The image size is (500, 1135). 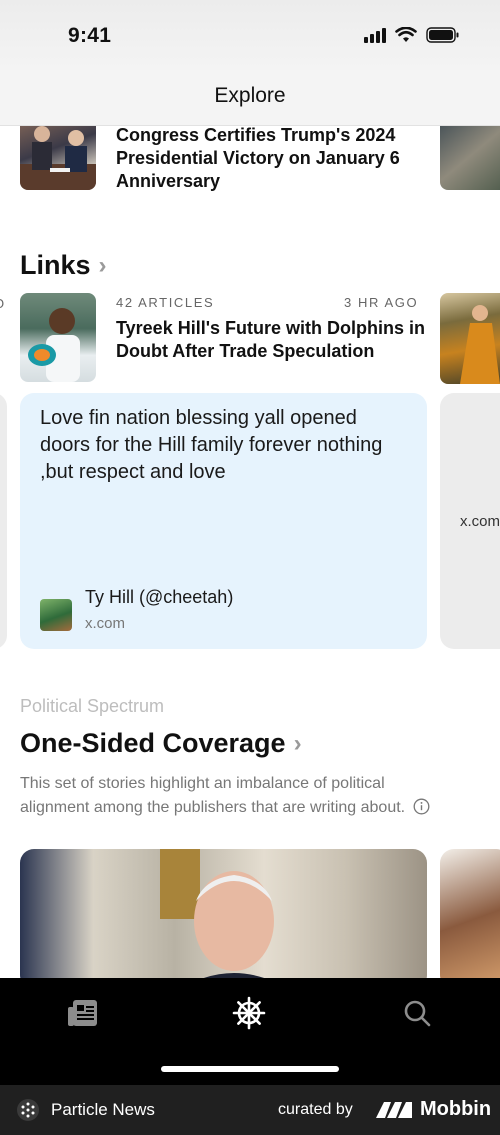 What do you see at coordinates (56, 615) in the screenshot?
I see `author-avatar` at bounding box center [56, 615].